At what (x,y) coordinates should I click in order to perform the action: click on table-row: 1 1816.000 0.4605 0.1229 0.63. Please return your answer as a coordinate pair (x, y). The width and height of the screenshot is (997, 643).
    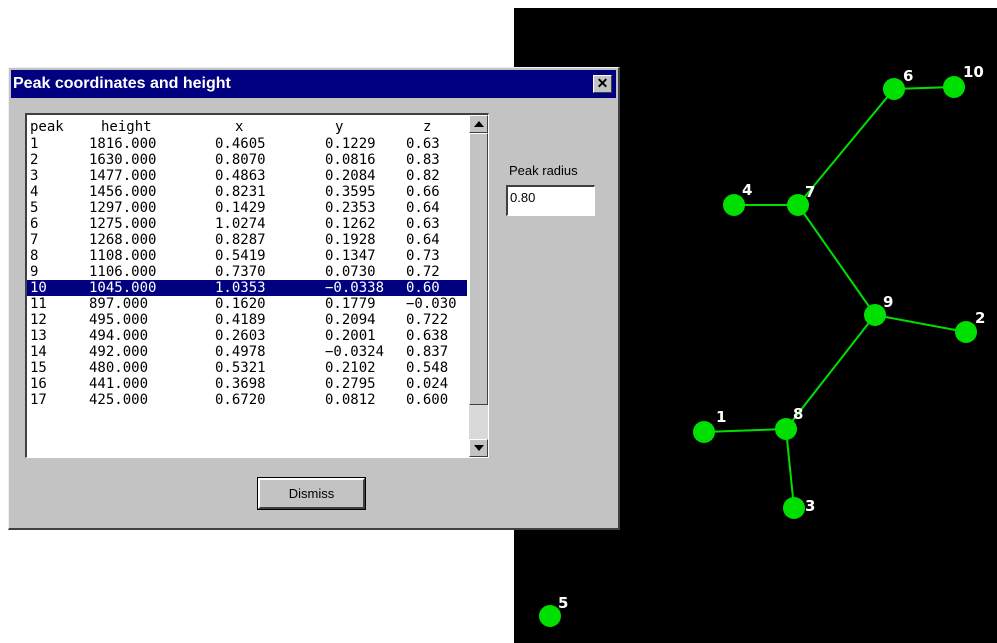
    Looking at the image, I should click on (247, 144).